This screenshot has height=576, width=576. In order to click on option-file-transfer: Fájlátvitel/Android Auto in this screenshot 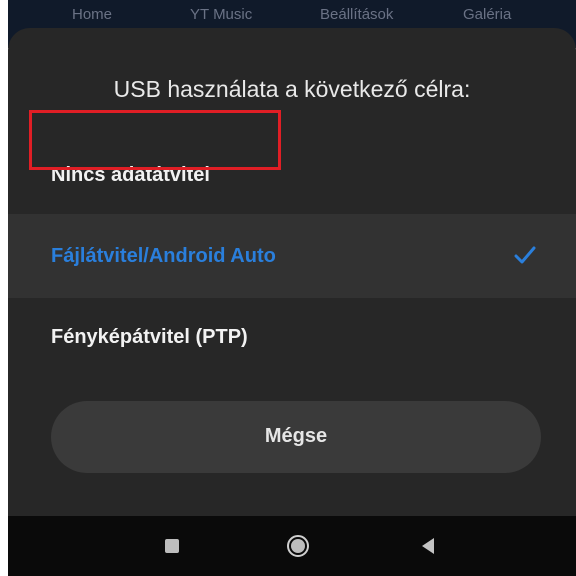, I will do `click(292, 256)`.